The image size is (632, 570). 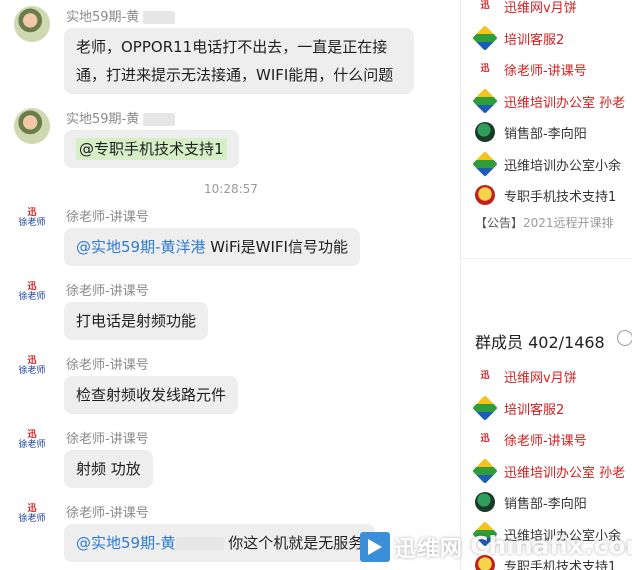 I want to click on message-bubble: 射频 功放, so click(x=108, y=469).